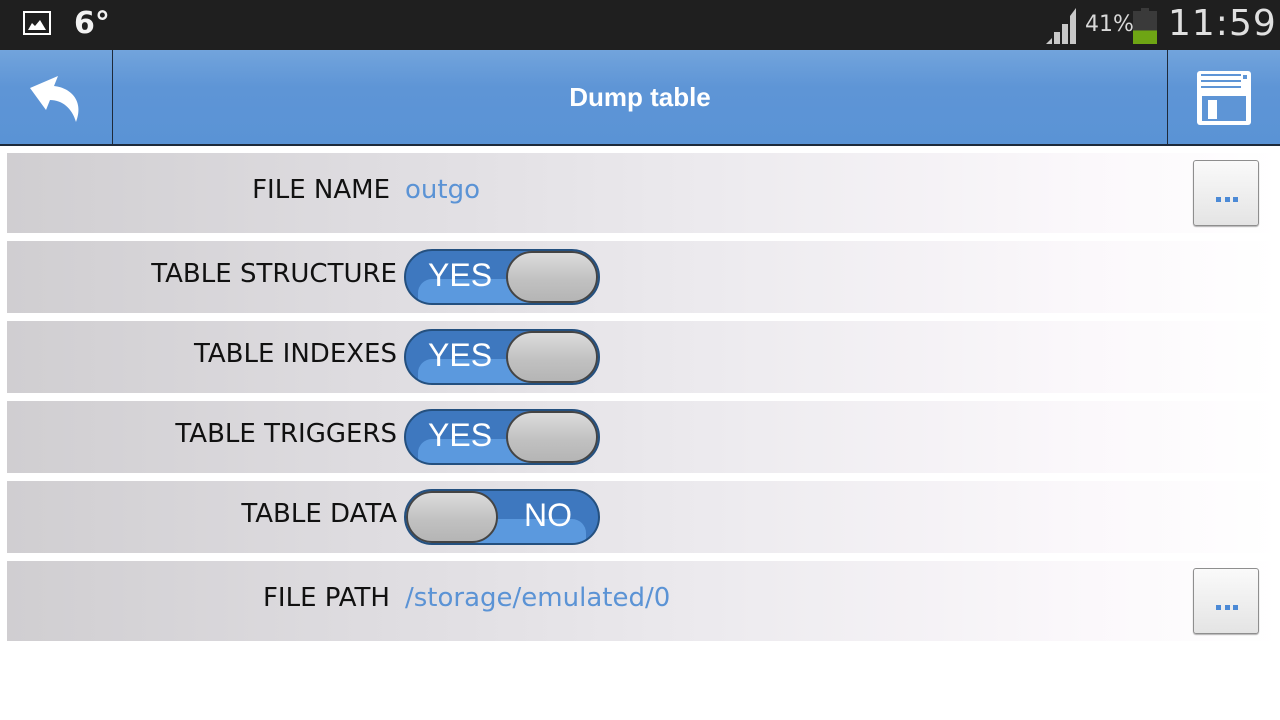  I want to click on table-data-row: TABLE DATA NO, so click(643, 517).